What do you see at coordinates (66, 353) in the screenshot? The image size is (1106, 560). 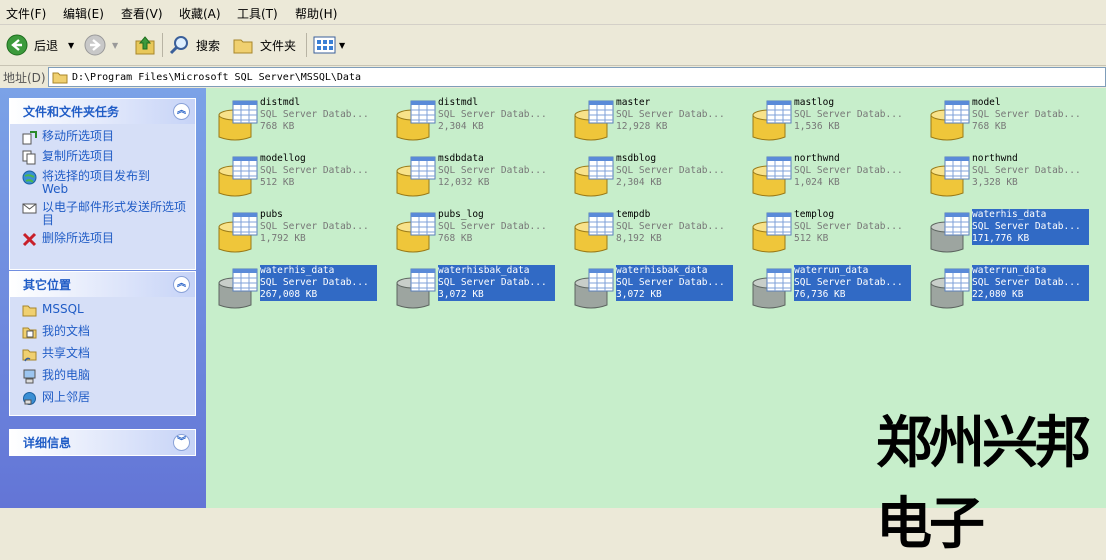 I see `other-place-label: 共享文档` at bounding box center [66, 353].